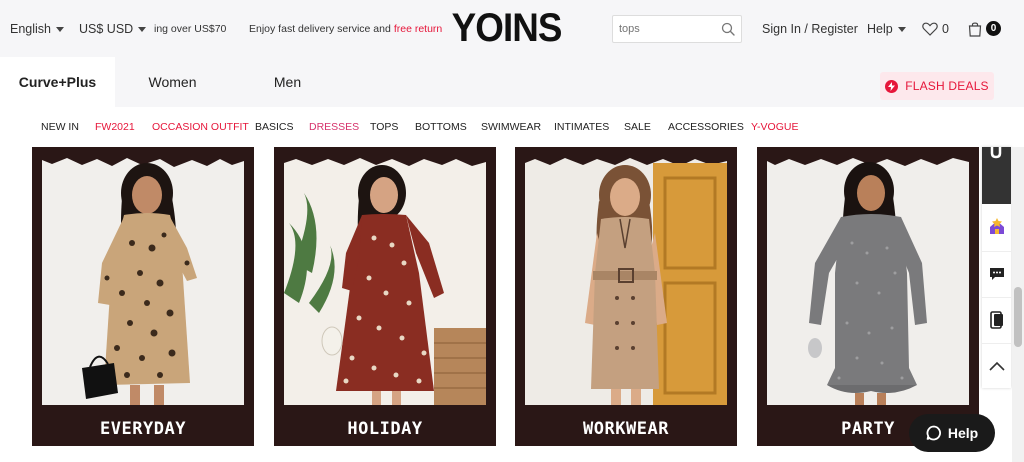 This screenshot has width=1024, height=462. I want to click on app-download-button, so click(996, 319).